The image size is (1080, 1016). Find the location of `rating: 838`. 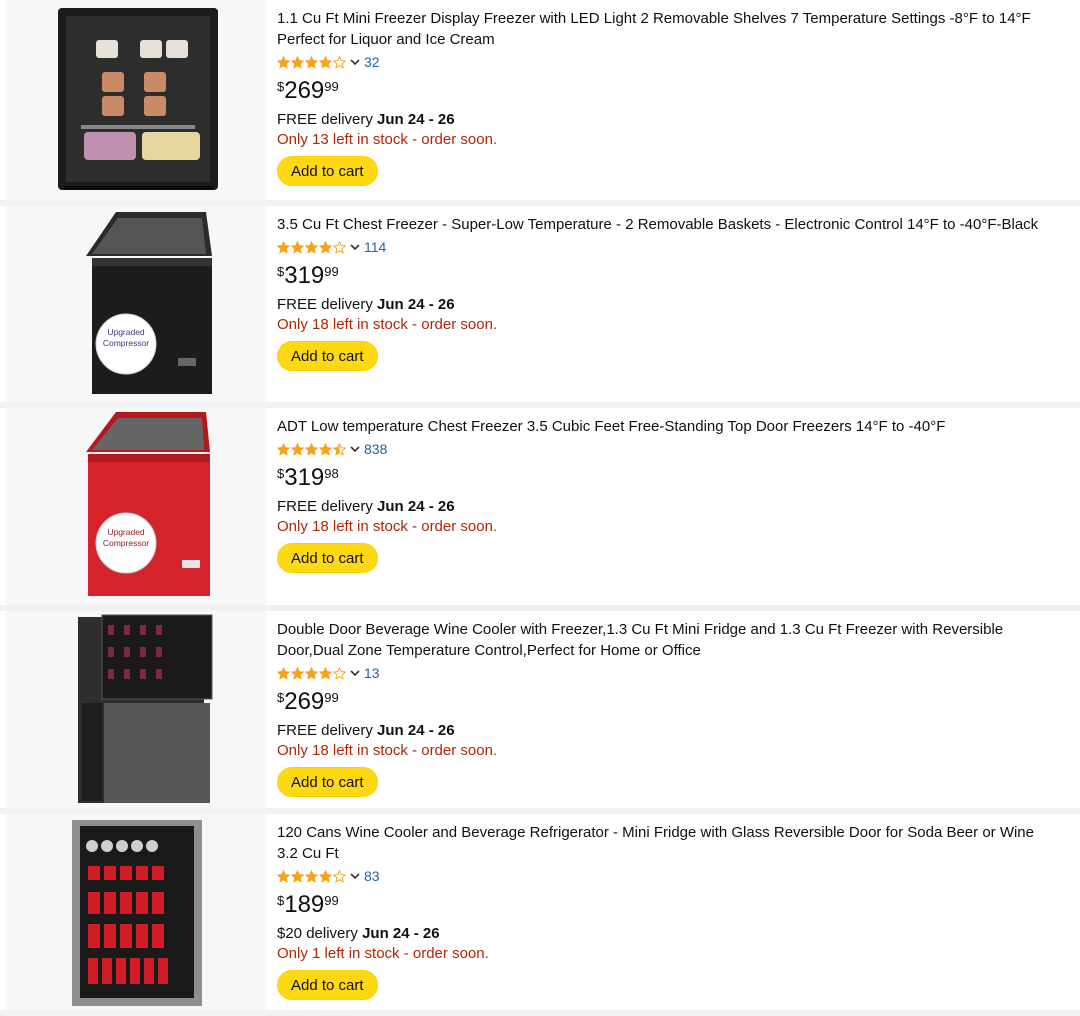

rating: 838 is located at coordinates (666, 449).